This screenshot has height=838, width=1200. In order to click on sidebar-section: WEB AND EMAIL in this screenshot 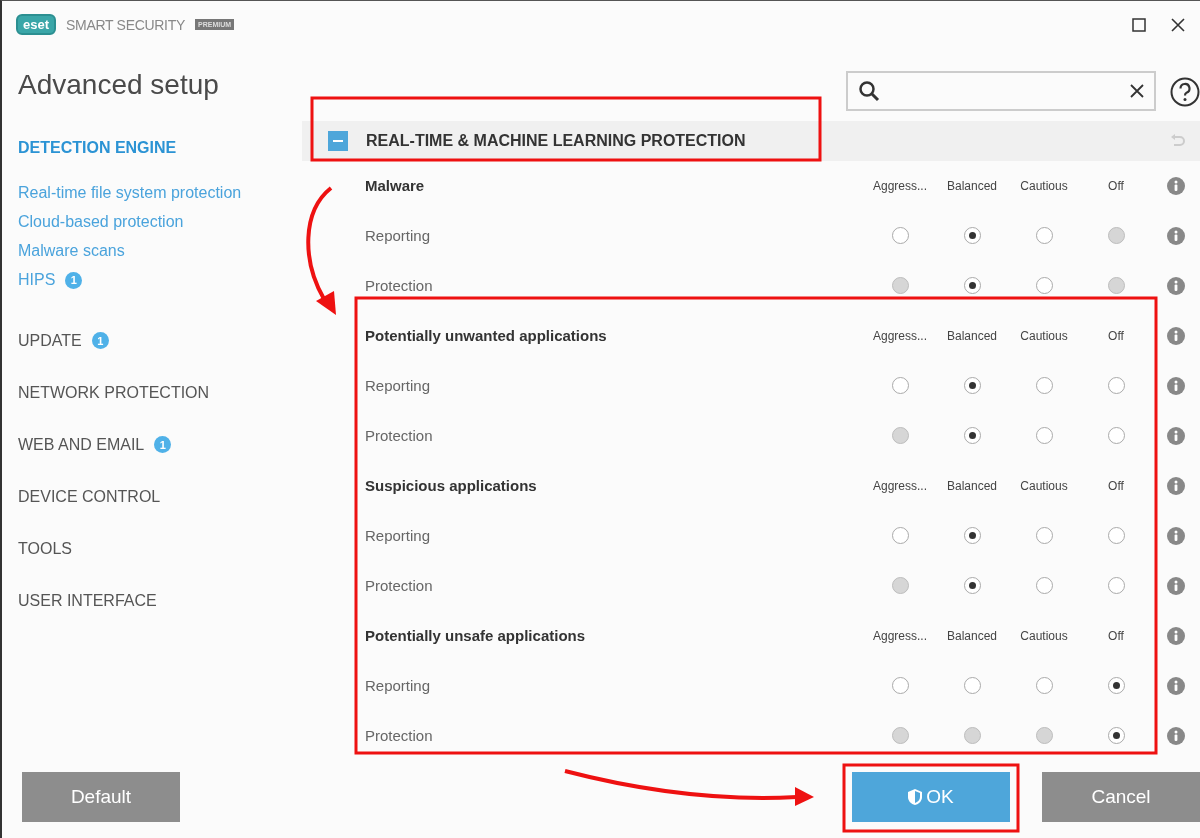, I will do `click(81, 444)`.